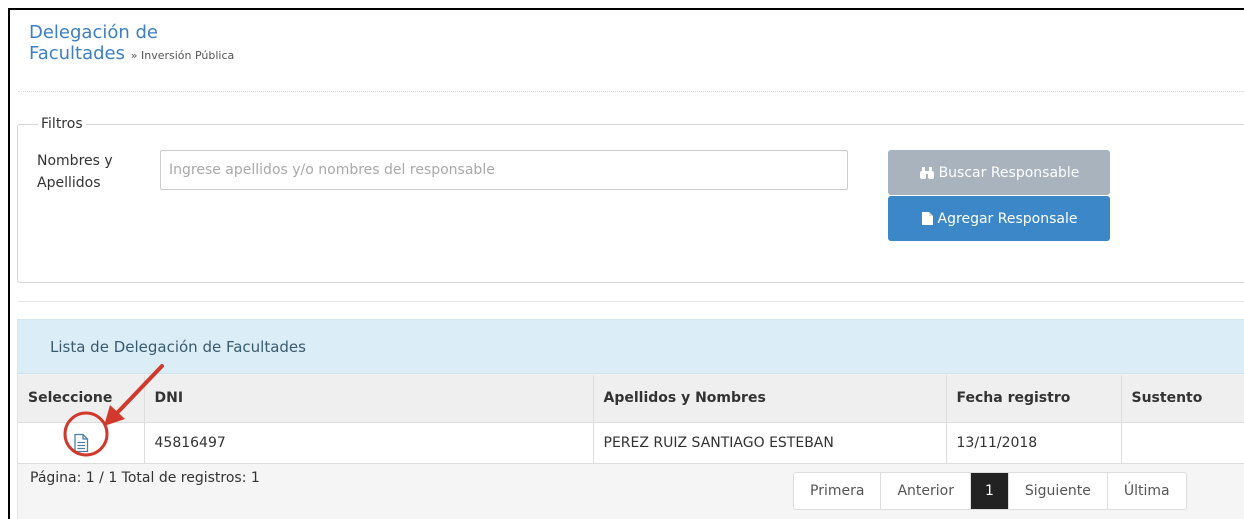 This screenshot has width=1244, height=519. I want to click on name-cell: PEREZ RUIZ SANTIAGO ESTEBAN, so click(770, 443).